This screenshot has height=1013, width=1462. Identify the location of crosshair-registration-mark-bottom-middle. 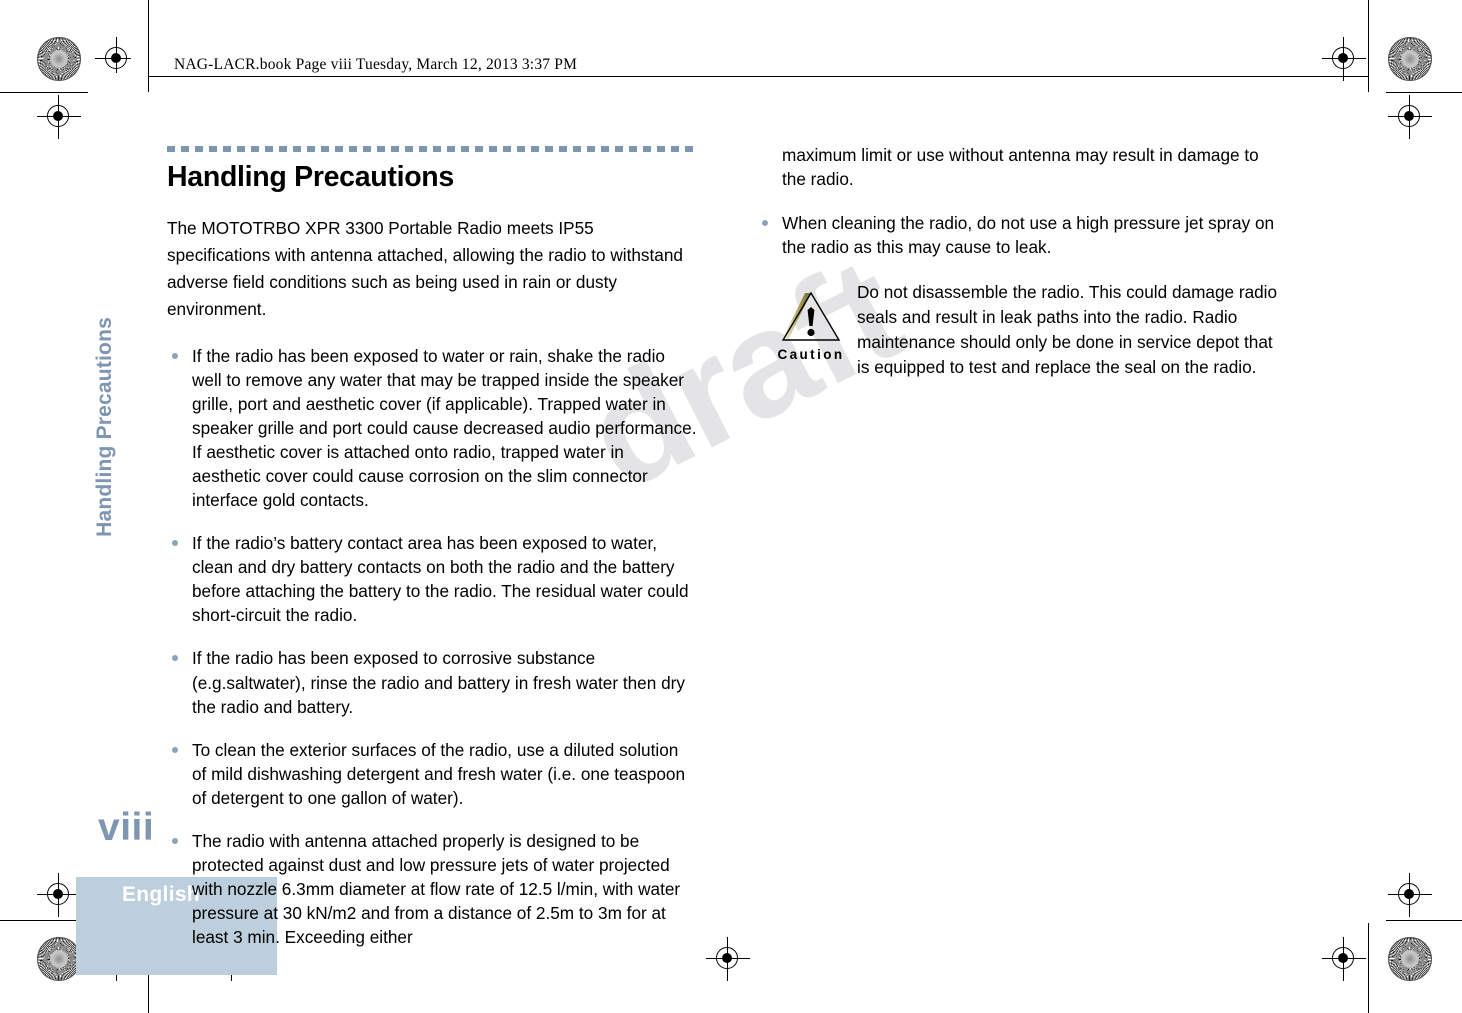
(728, 959).